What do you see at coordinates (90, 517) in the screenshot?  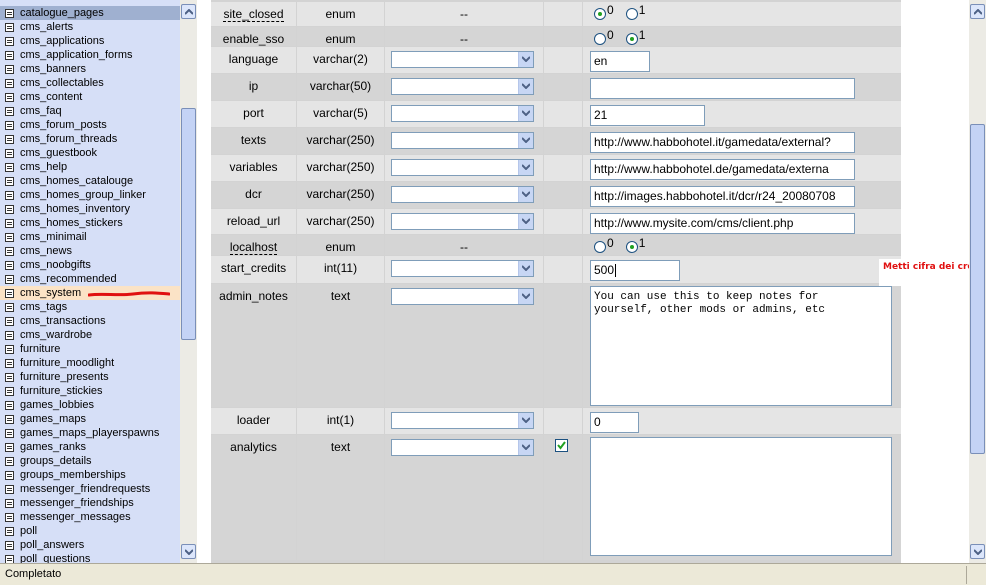 I see `table-list-item: messenger_messages` at bounding box center [90, 517].